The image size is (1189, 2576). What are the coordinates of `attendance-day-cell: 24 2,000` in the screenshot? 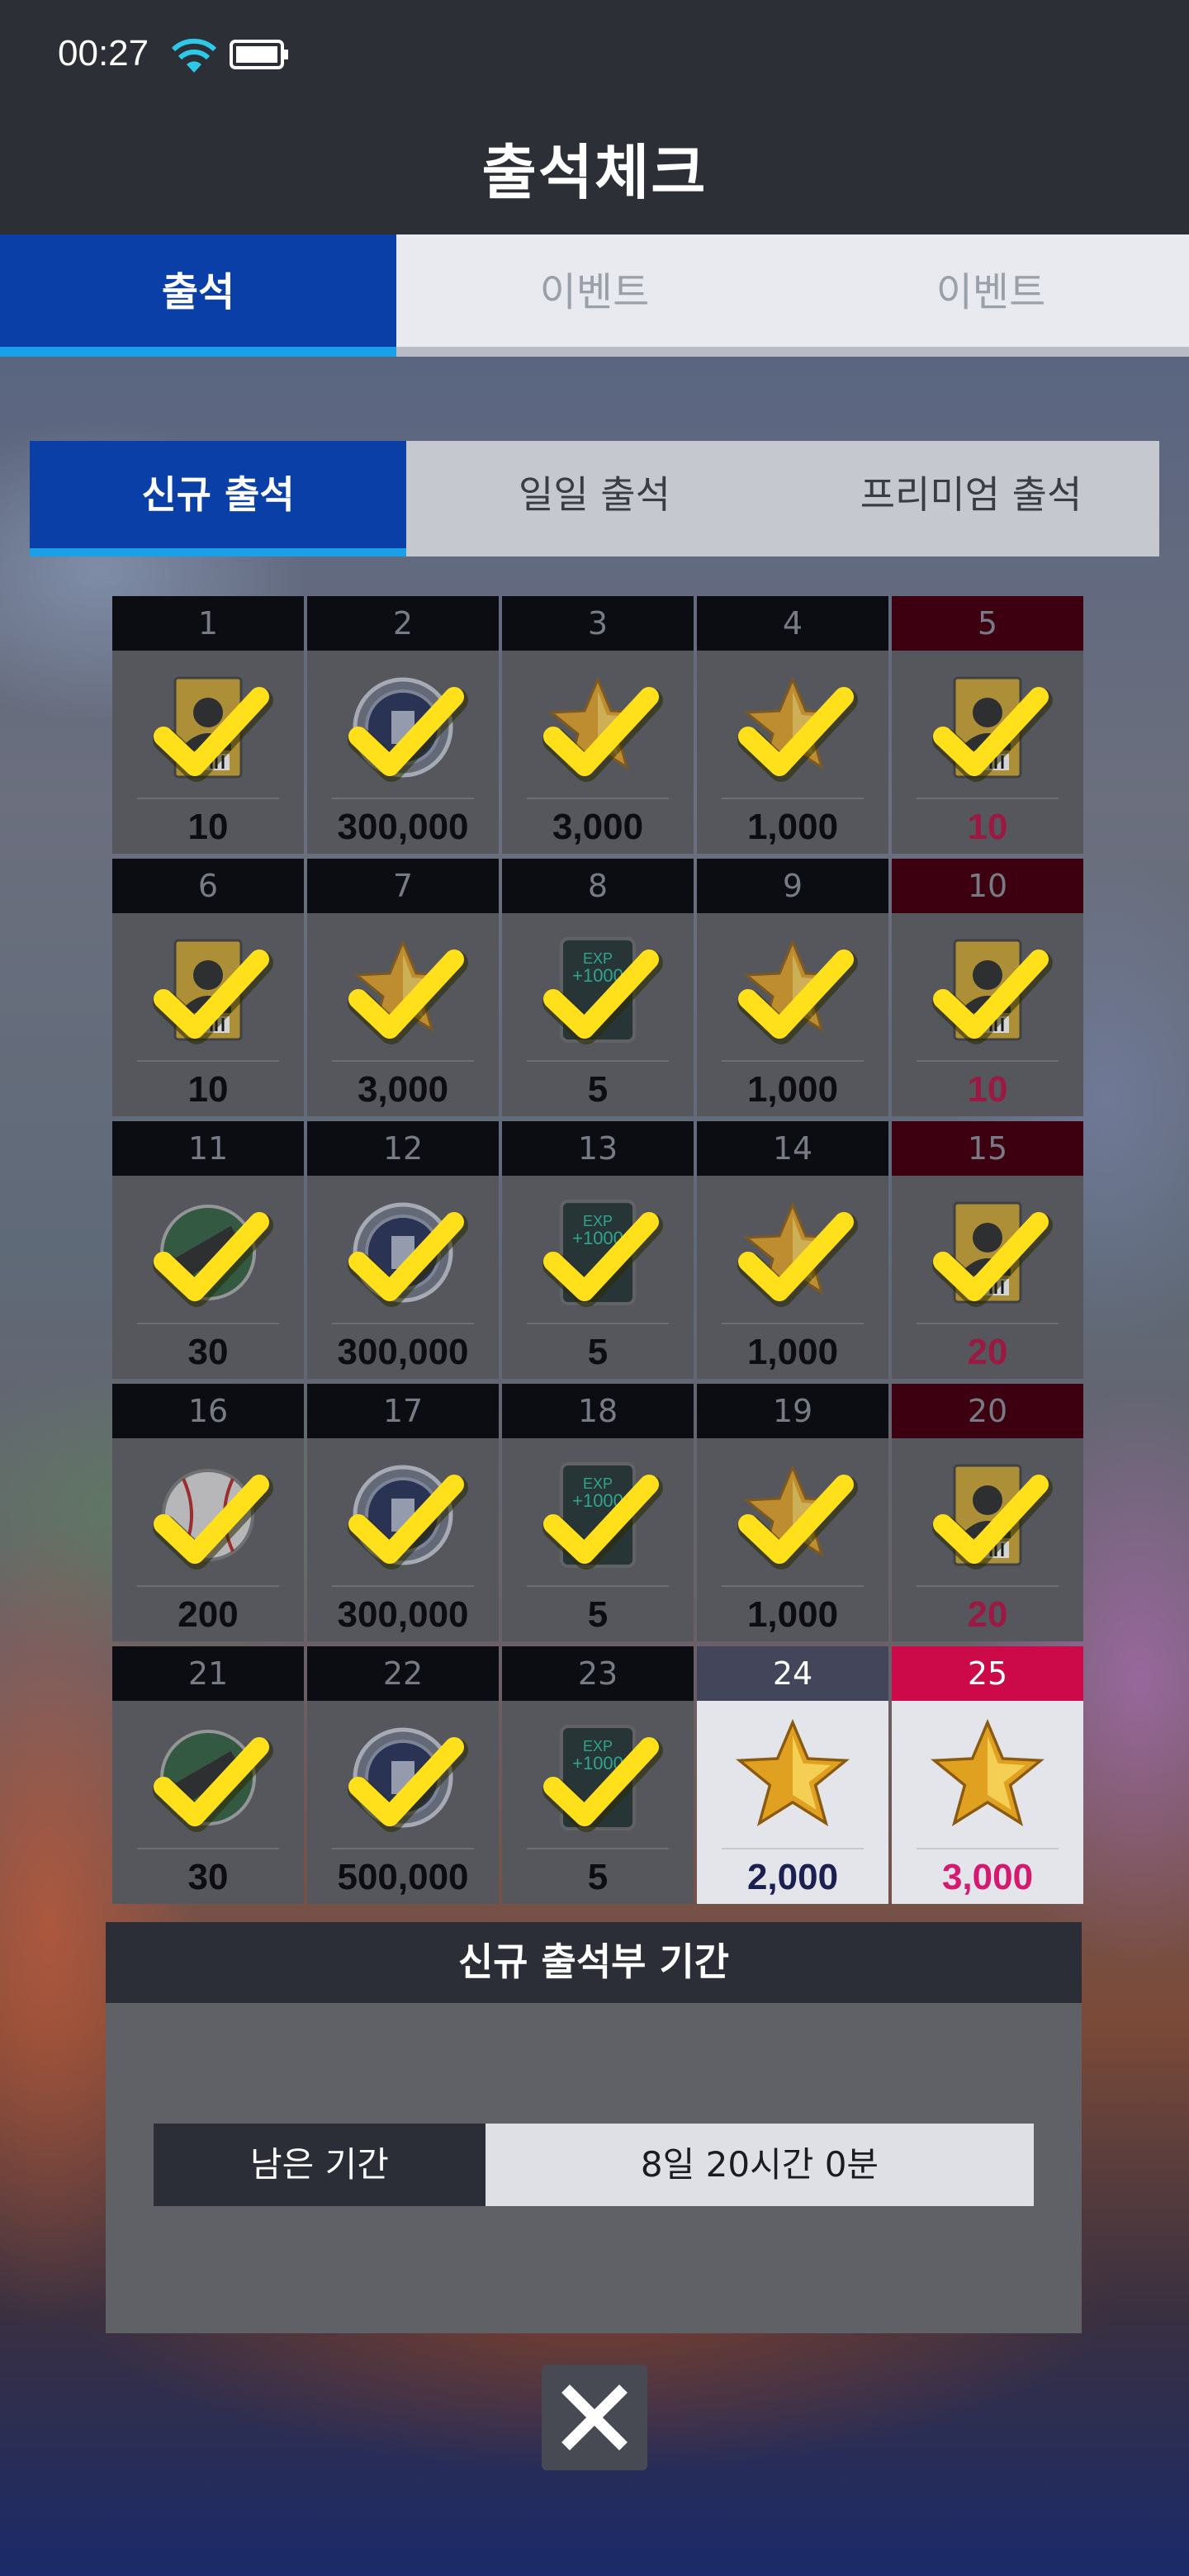 It's located at (792, 1775).